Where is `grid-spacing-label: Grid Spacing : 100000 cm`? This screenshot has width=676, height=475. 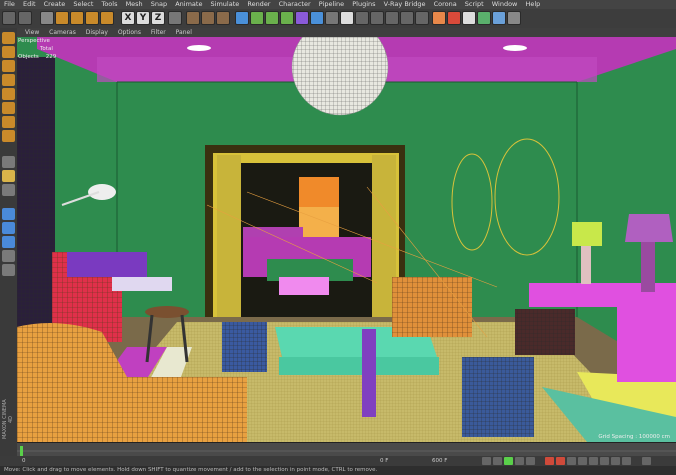
grid-spacing-label: Grid Spacing : 100000 cm is located at coordinates (634, 437).